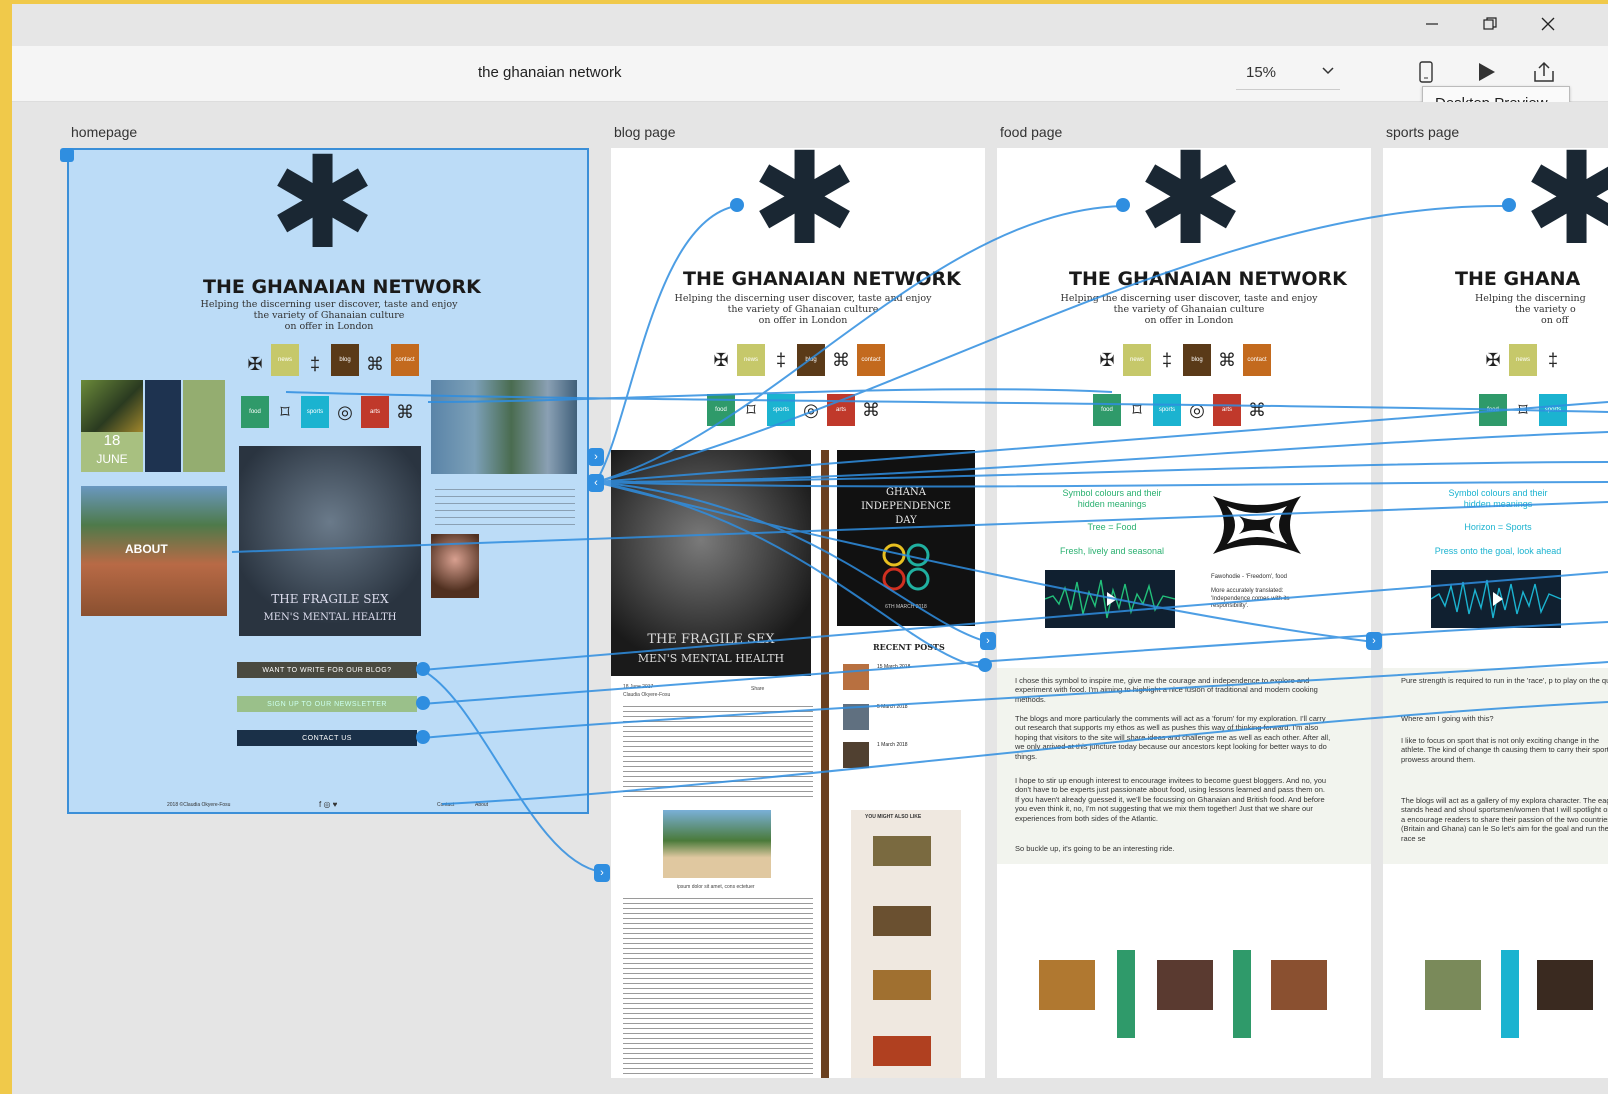  What do you see at coordinates (1493, 359) in the screenshot?
I see `adinkra-symbol-icon: ✠` at bounding box center [1493, 359].